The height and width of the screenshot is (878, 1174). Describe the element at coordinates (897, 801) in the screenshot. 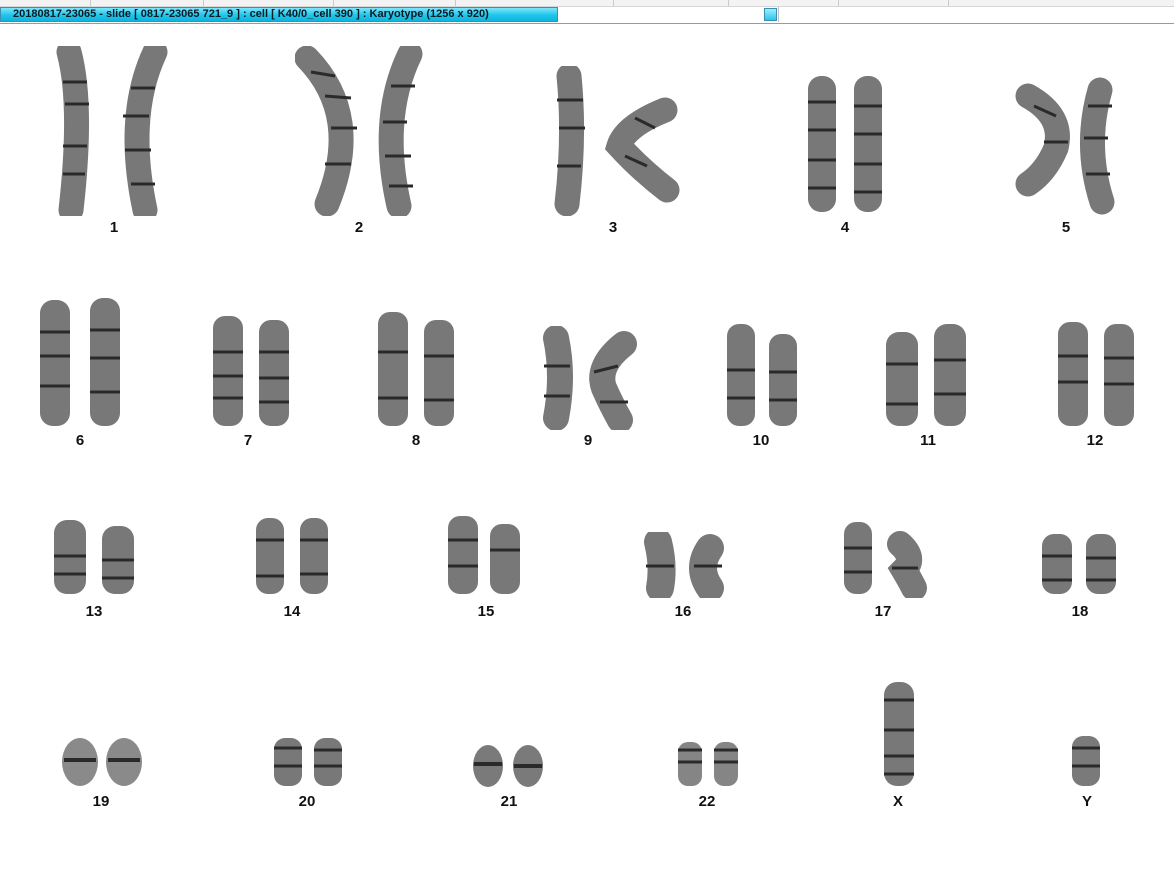

I see `chromosome-label: X` at that location.